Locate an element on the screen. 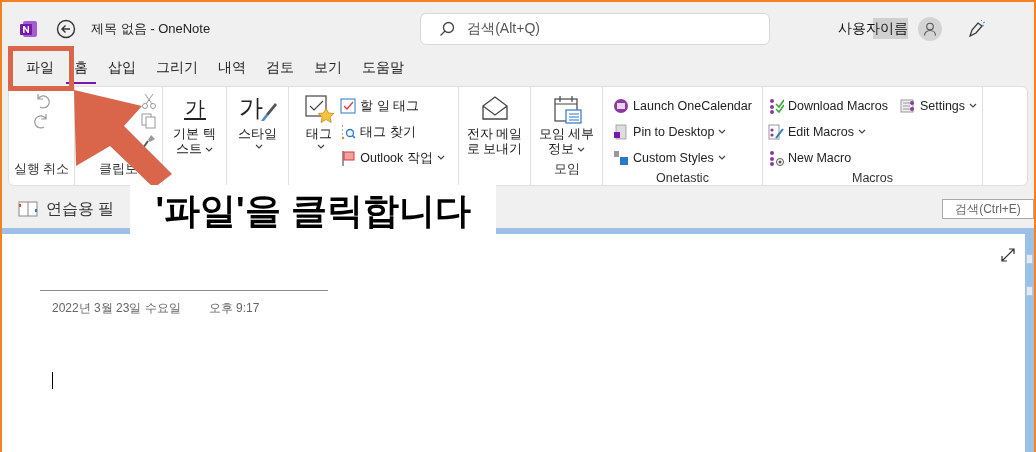  settings-list-icon is located at coordinates (907, 106).